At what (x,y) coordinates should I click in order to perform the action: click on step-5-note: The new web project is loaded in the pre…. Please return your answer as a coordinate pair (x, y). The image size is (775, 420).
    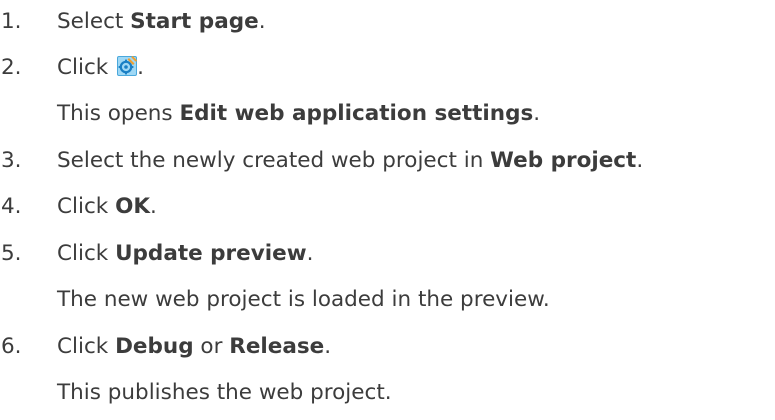
    Looking at the image, I should click on (275, 300).